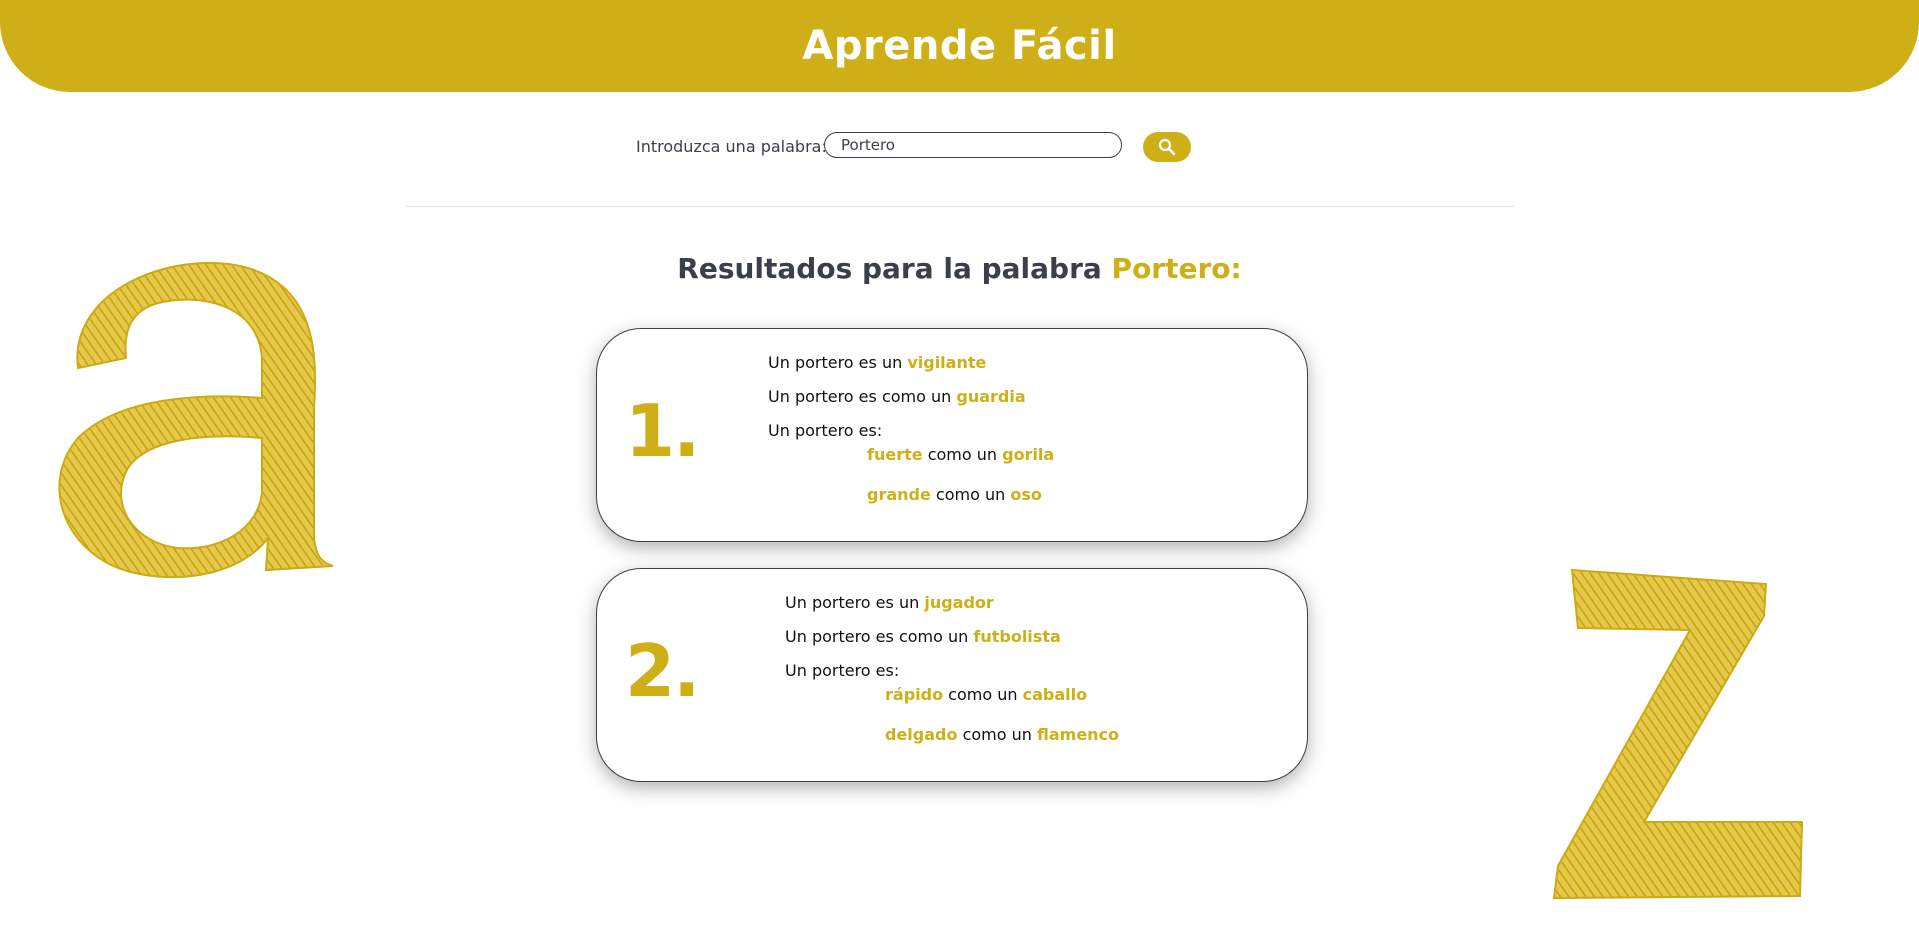  Describe the element at coordinates (196, 420) in the screenshot. I see `letter-a-decoration` at that location.